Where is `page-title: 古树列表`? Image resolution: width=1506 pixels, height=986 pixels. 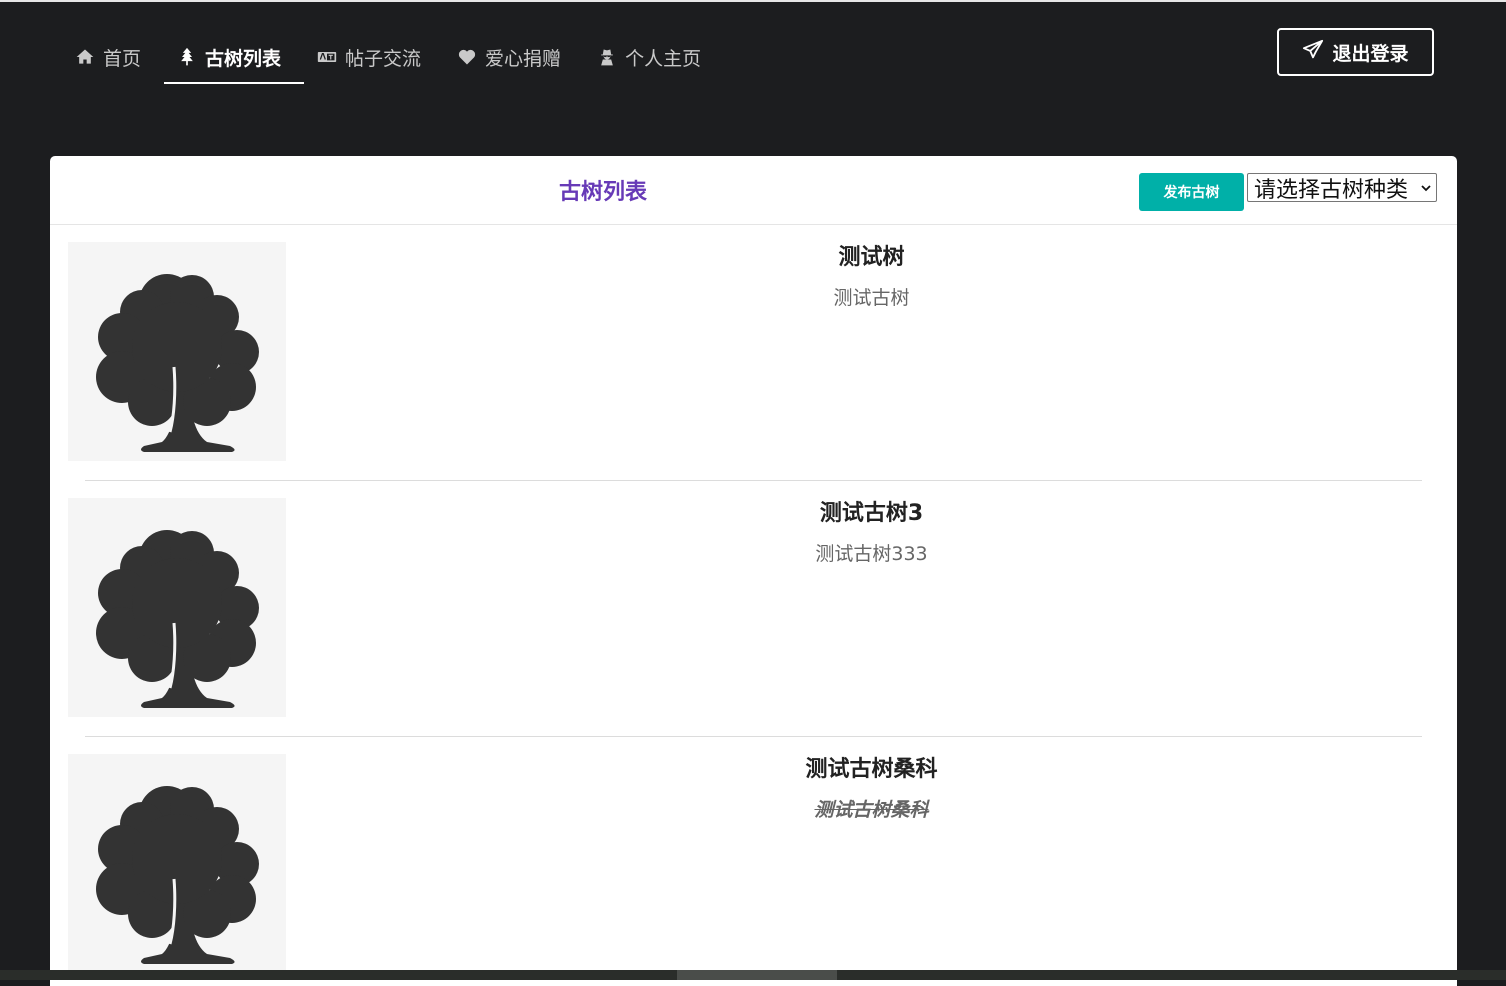
page-title: 古树列表 is located at coordinates (602, 192).